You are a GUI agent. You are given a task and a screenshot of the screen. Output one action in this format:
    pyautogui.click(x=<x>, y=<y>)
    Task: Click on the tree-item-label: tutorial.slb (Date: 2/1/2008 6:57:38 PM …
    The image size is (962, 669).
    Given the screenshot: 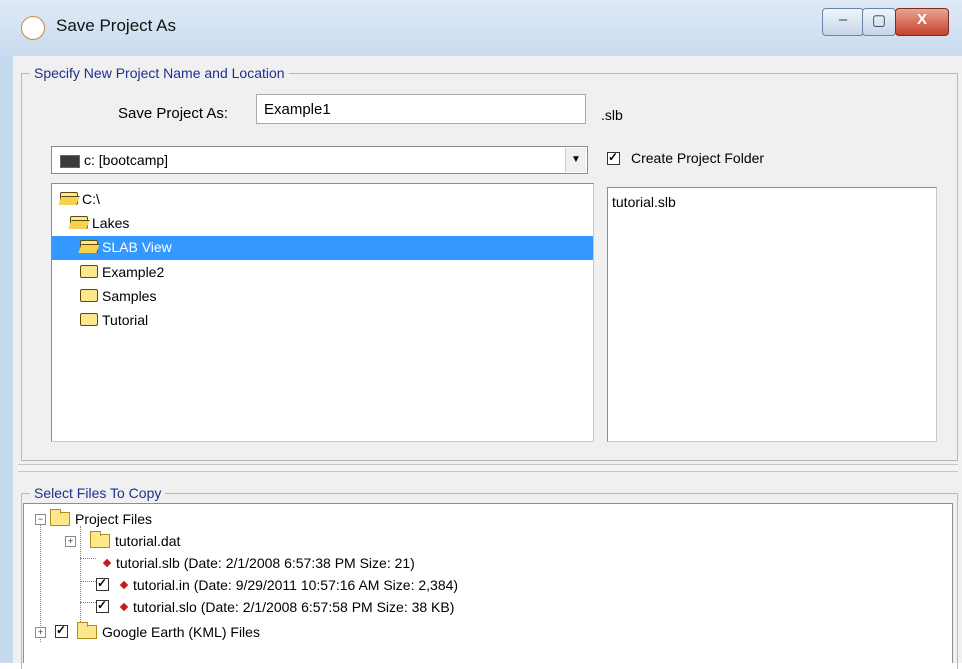 What is the action you would take?
    pyautogui.click(x=265, y=563)
    